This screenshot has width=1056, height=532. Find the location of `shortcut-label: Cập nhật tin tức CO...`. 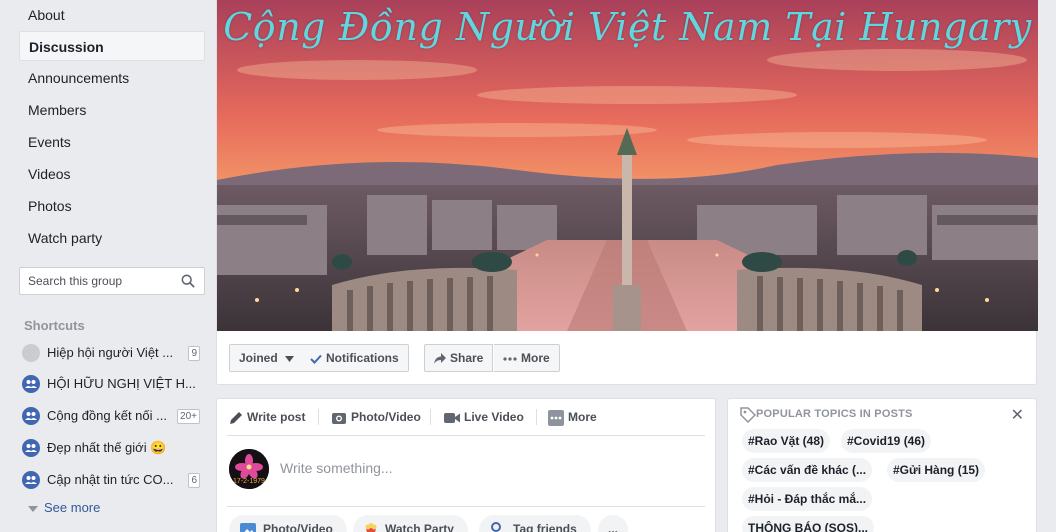

shortcut-label: Cập nhật tin tức CO... is located at coordinates (110, 479).